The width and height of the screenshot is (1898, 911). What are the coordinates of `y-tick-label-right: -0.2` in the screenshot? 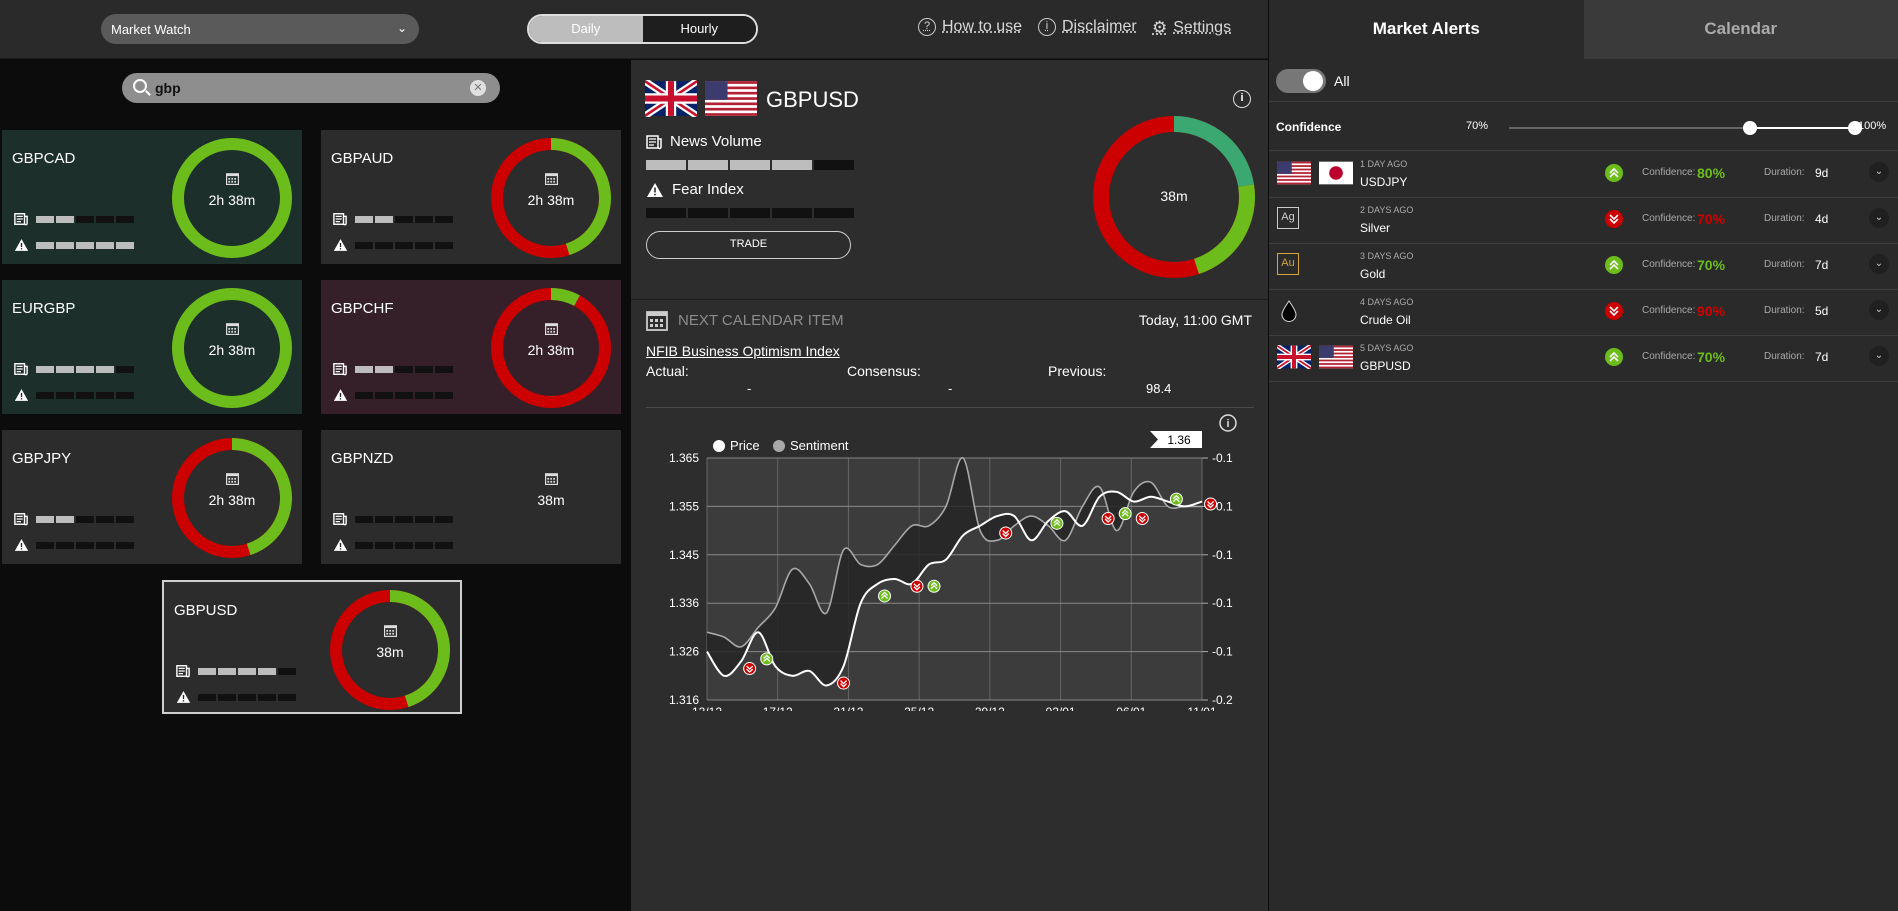 It's located at (1222, 700).